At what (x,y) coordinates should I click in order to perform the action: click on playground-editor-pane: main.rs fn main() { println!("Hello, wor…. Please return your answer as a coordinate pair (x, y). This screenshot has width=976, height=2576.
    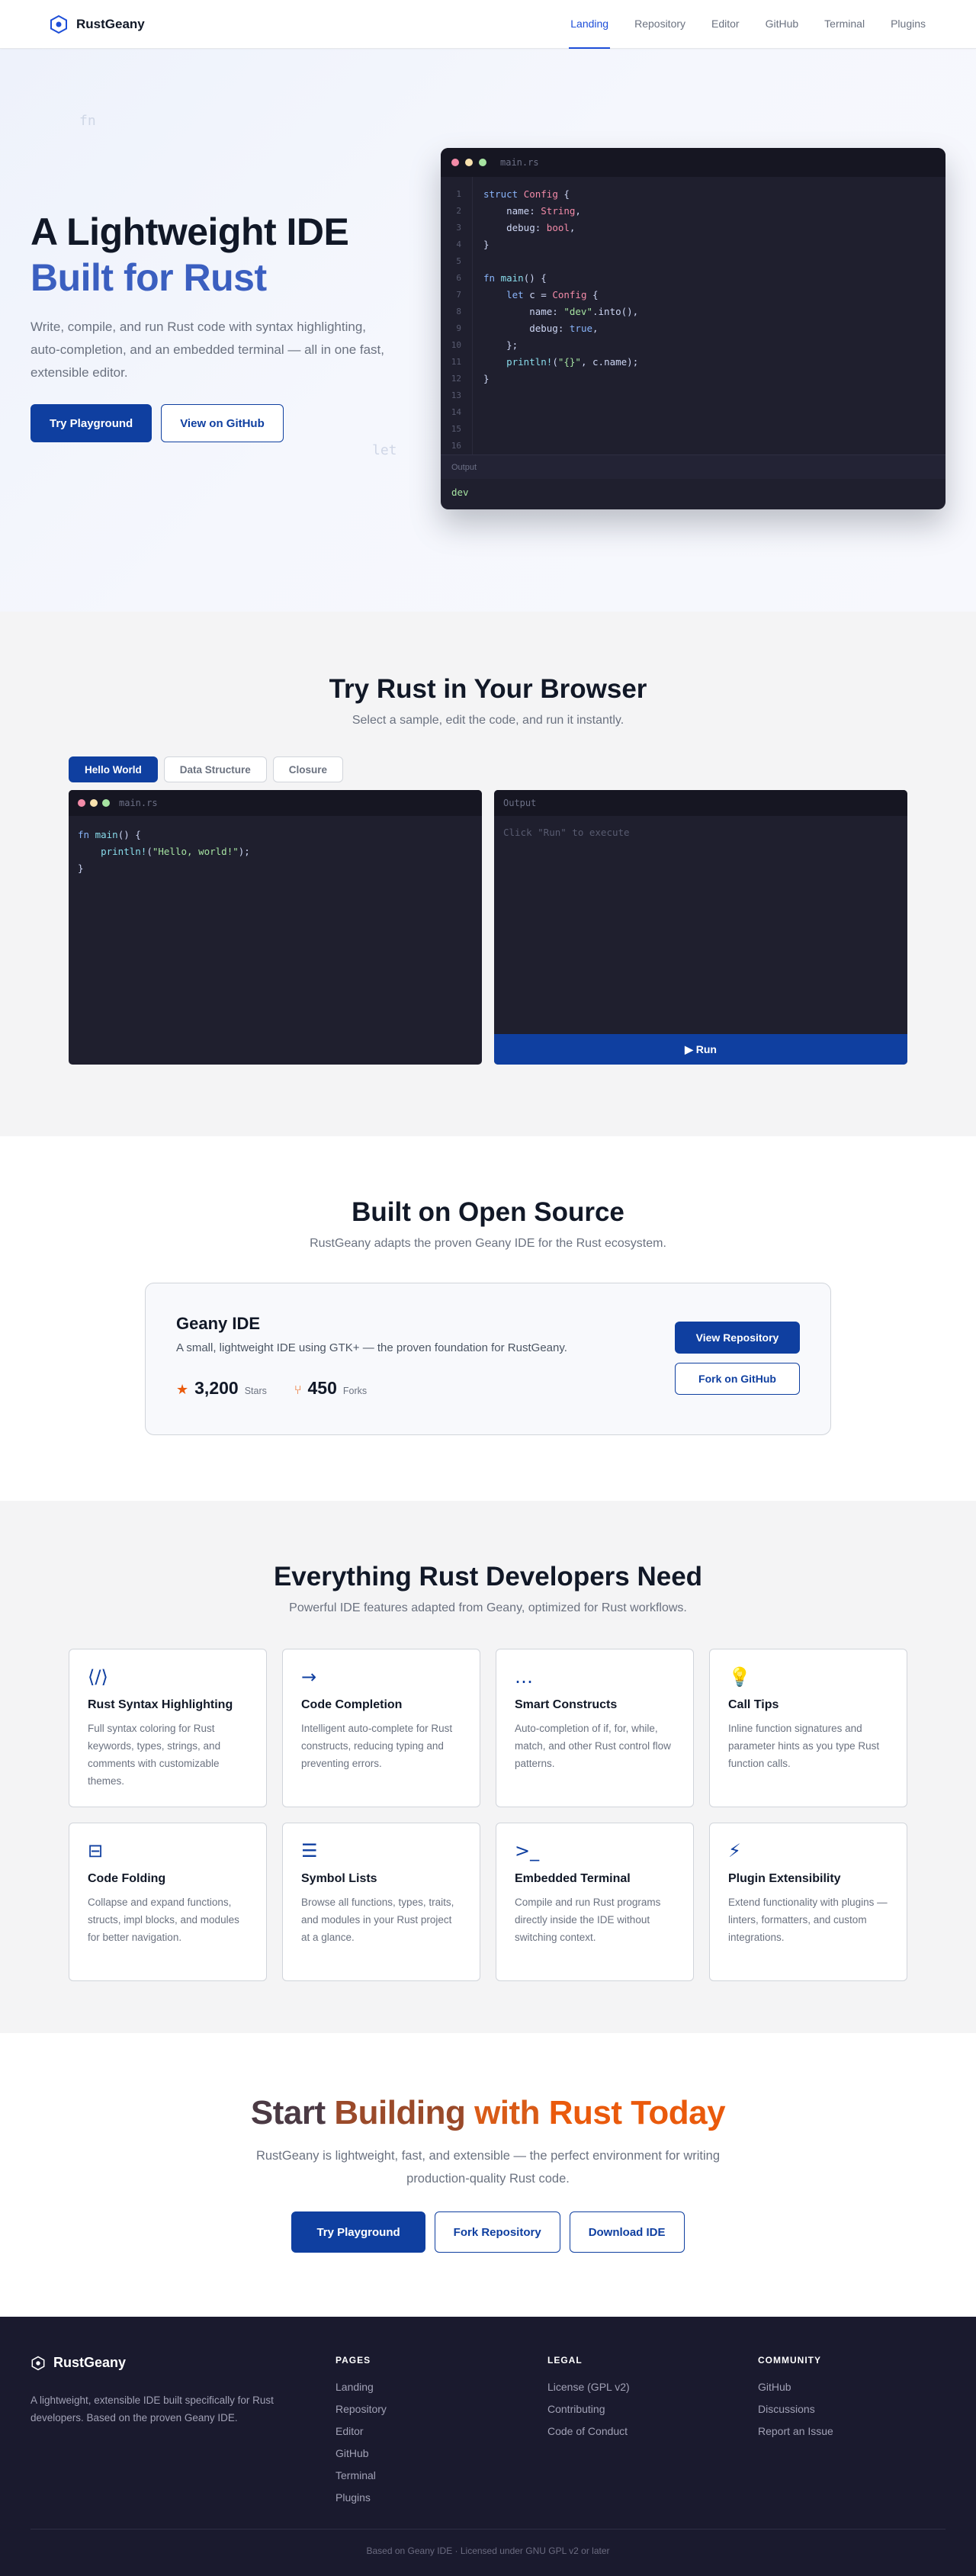
    Looking at the image, I should click on (275, 928).